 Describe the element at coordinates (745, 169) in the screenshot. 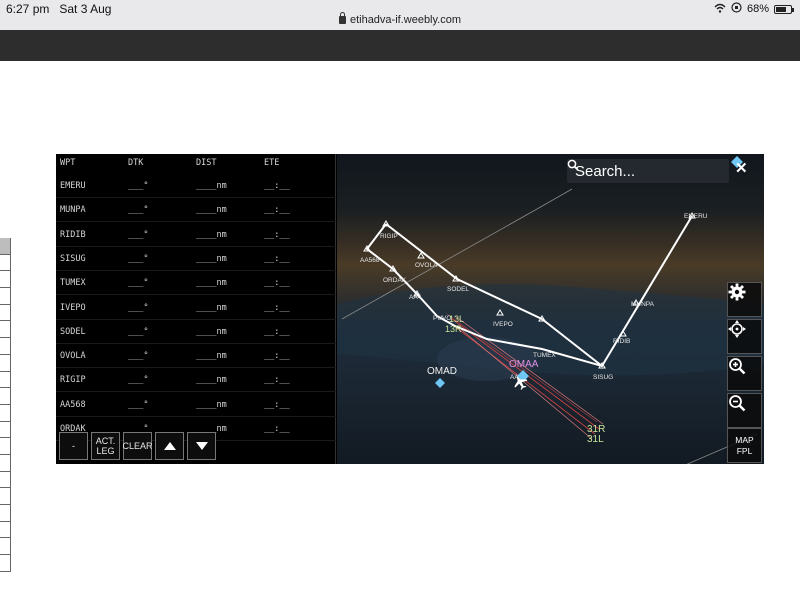

I see `close-button: ✕` at that location.